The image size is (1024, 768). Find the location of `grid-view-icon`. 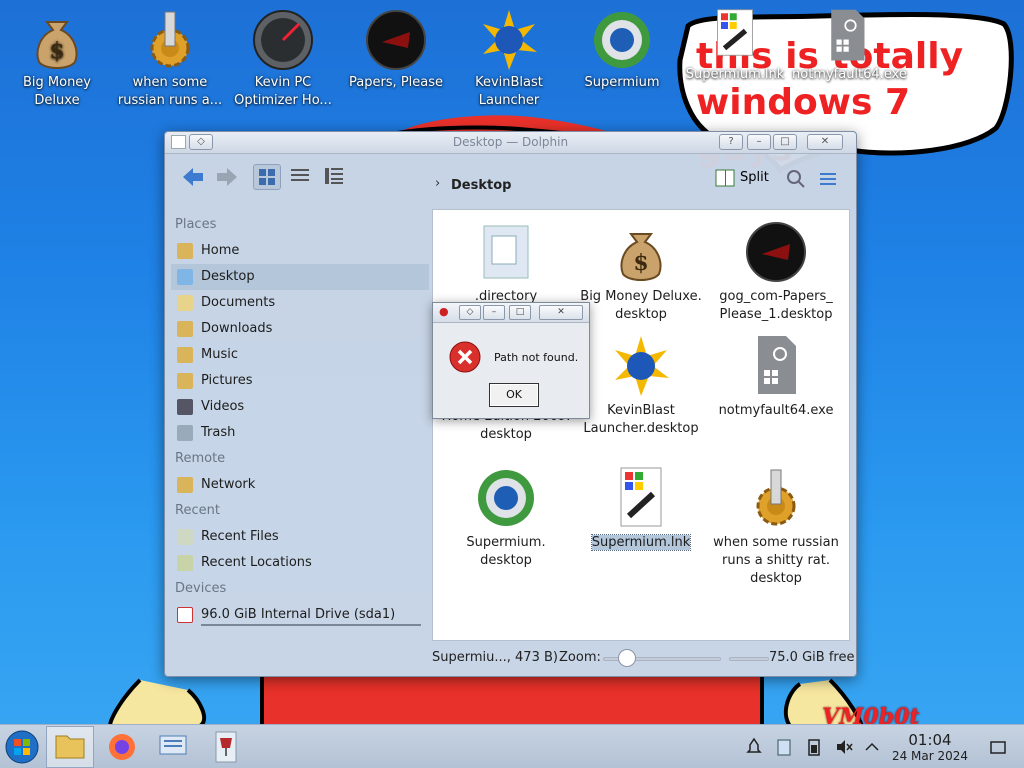

grid-view-icon is located at coordinates (267, 177).